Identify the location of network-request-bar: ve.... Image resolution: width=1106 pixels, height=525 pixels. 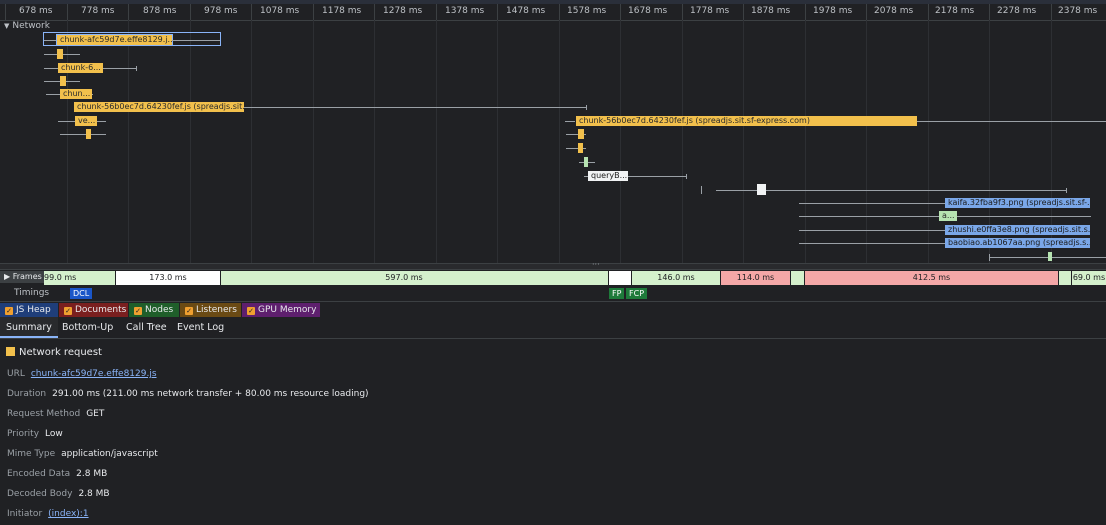
(86, 121).